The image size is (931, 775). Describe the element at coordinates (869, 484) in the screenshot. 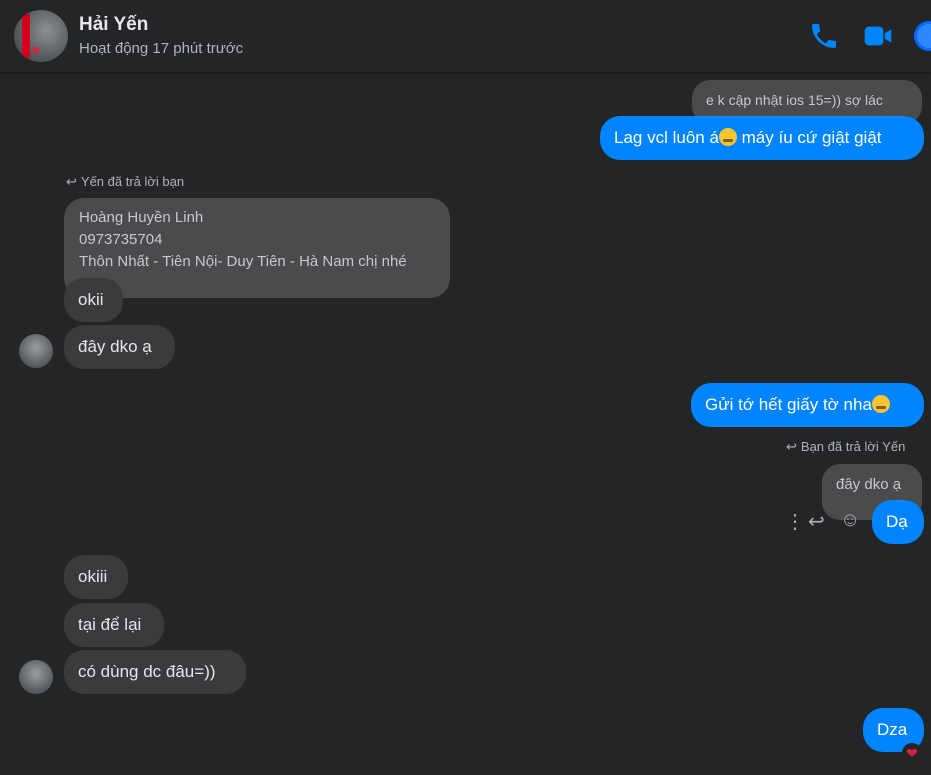

I see `quoted-text: đây dko ạ` at that location.